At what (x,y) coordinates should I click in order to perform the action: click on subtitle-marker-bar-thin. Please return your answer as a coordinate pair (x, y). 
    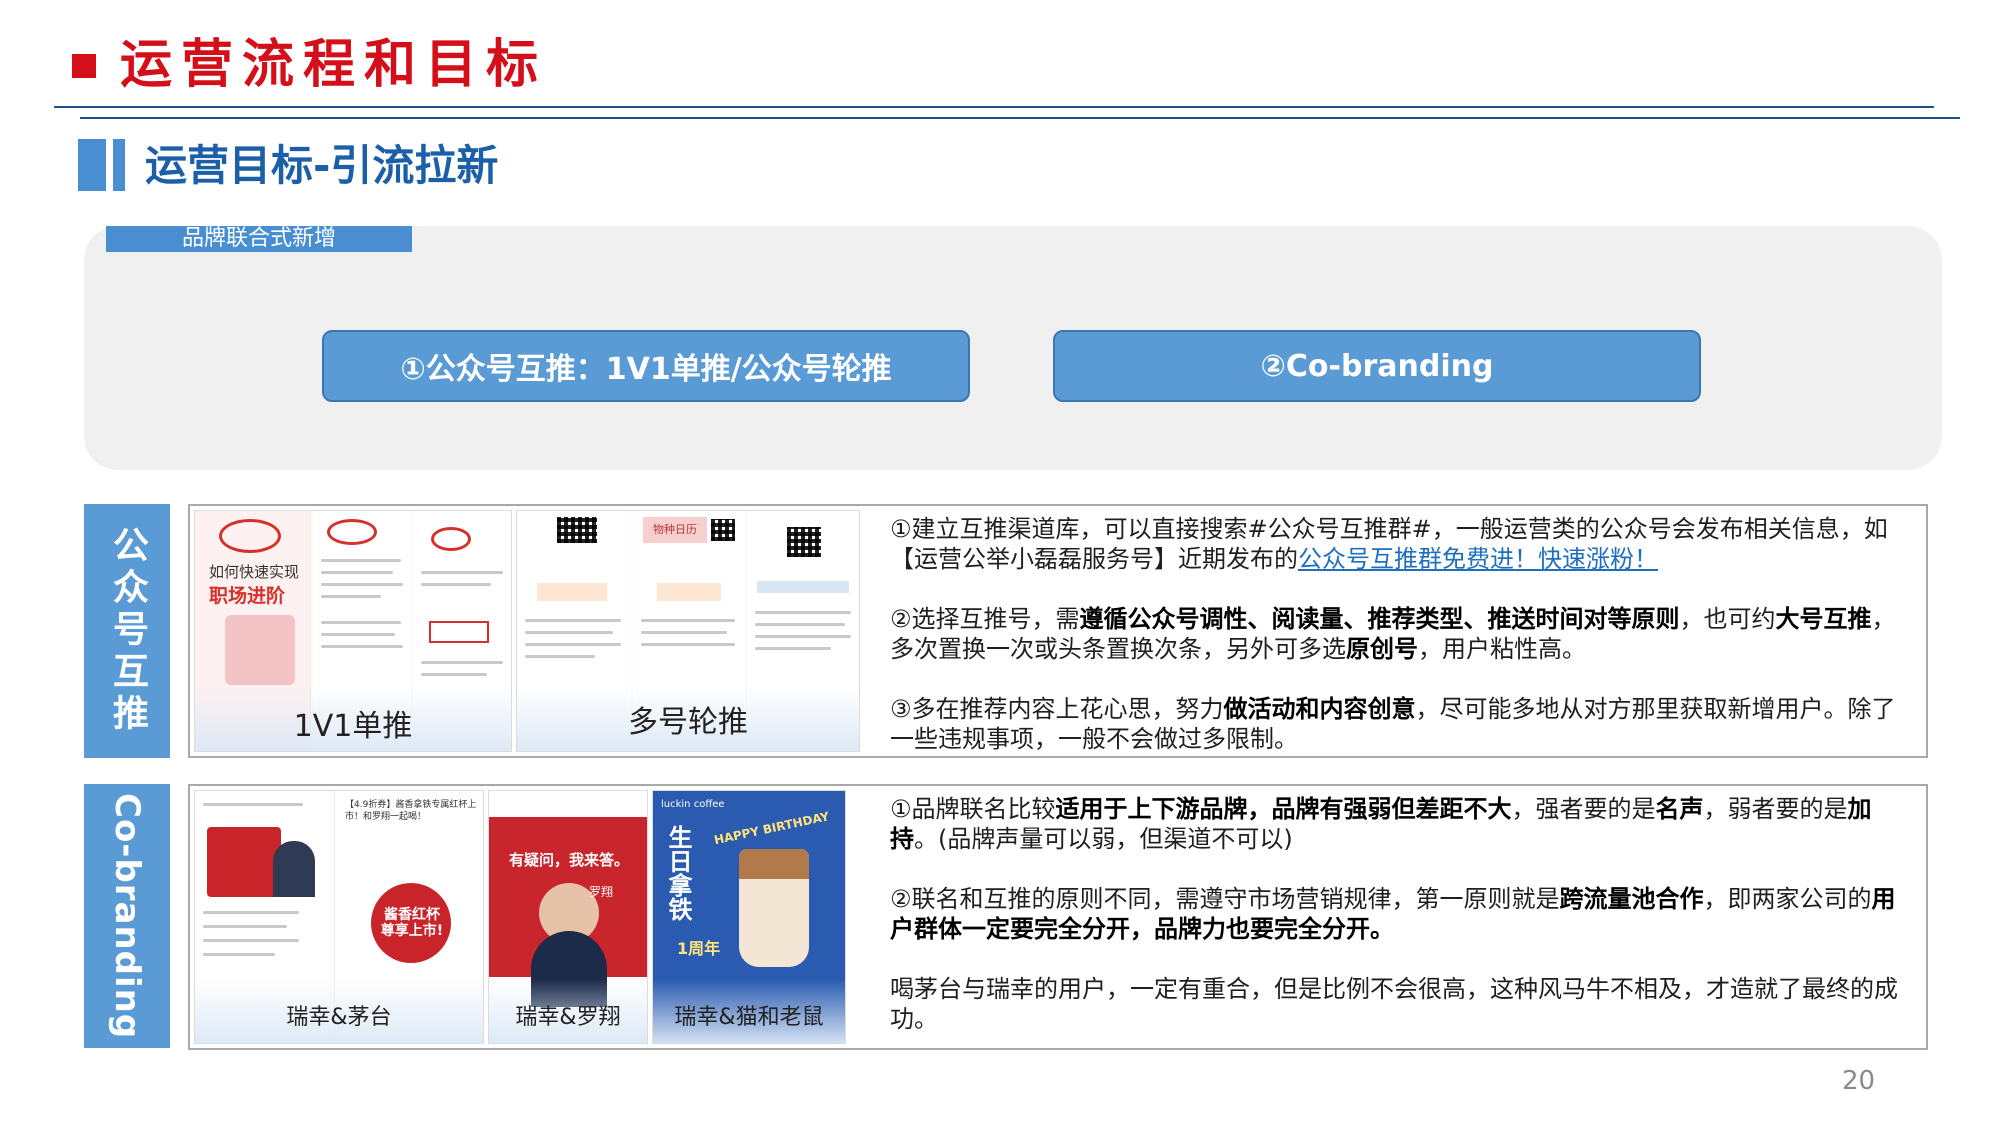
    Looking at the image, I should click on (119, 165).